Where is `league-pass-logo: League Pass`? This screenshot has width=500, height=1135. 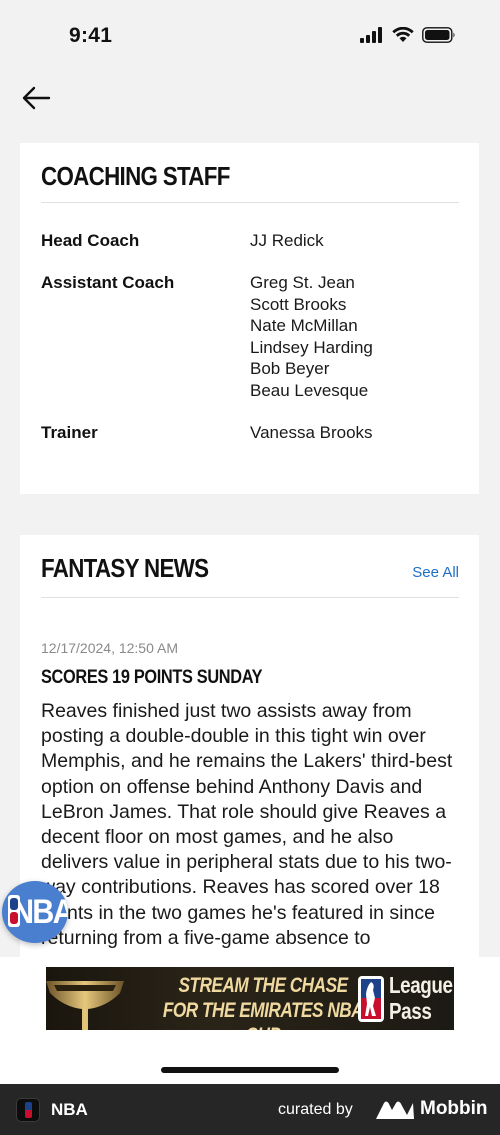
league-pass-logo: League Pass is located at coordinates (421, 998).